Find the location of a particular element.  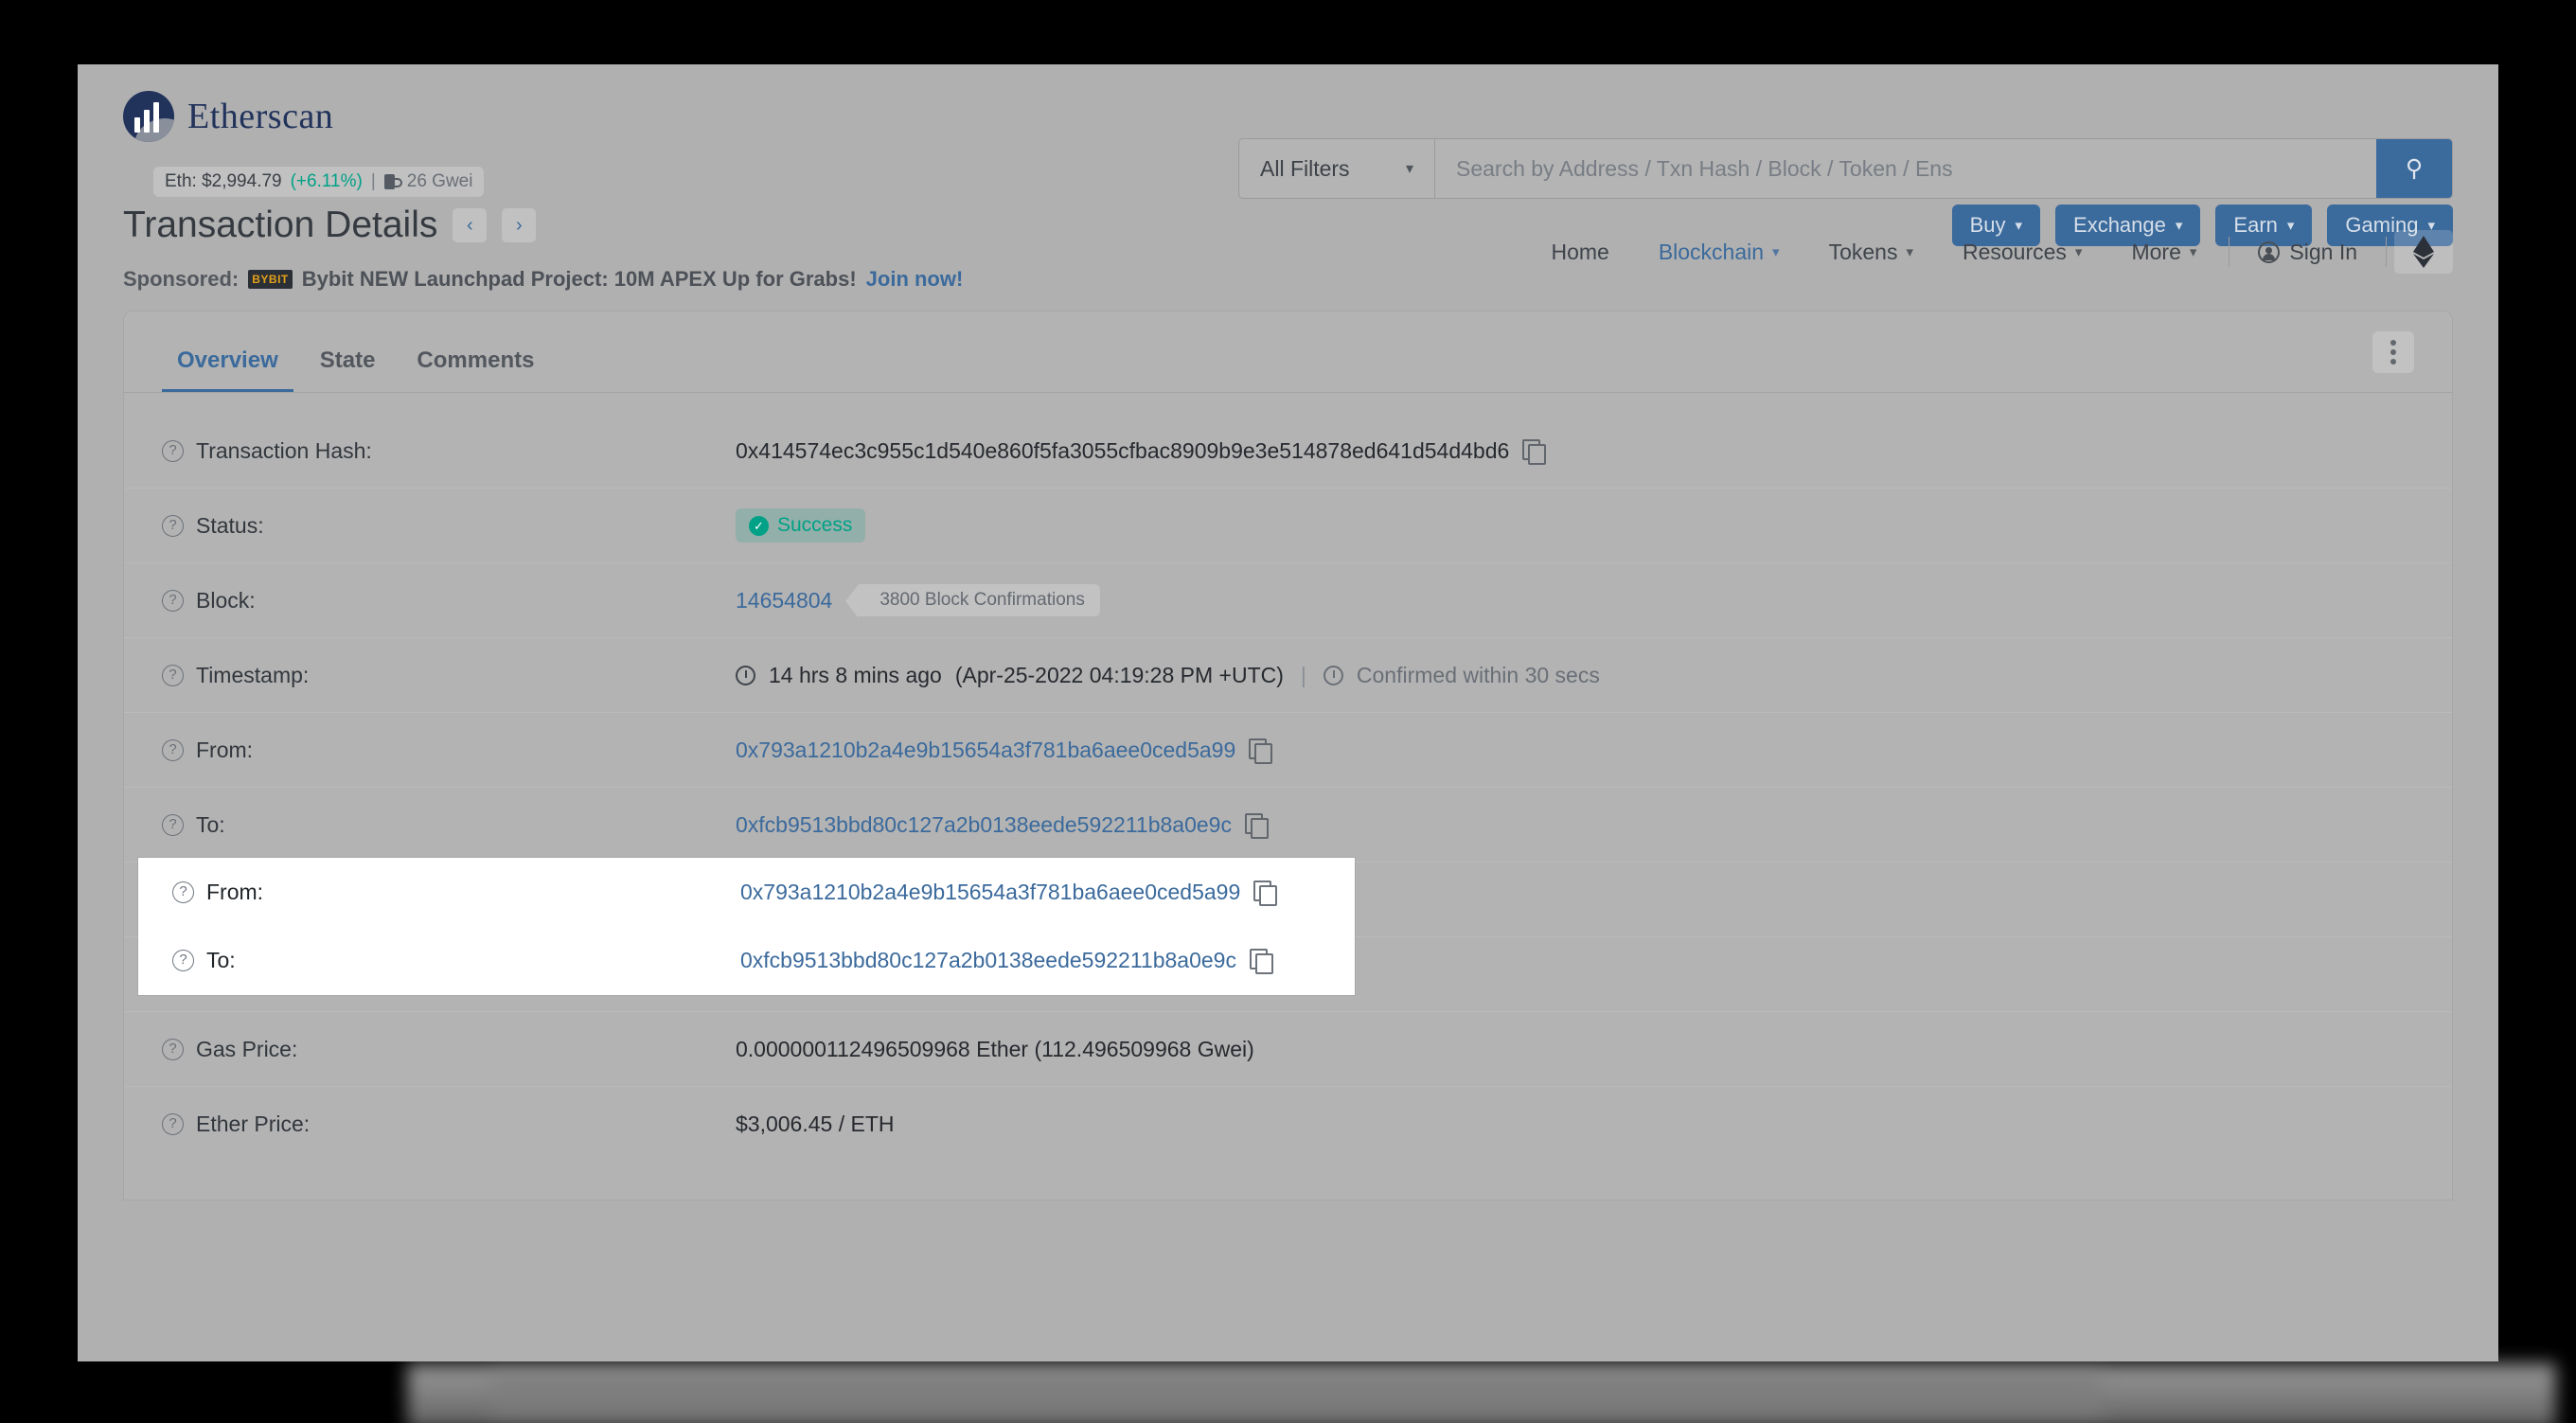

nav-label: Home is located at coordinates (1580, 252).